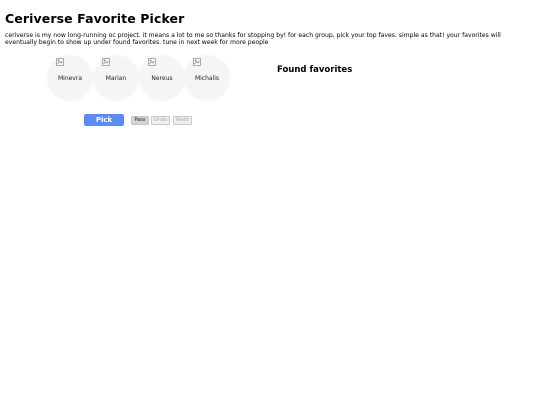 The image size is (540, 405). I want to click on candidate-card-marian: Marian, so click(116, 78).